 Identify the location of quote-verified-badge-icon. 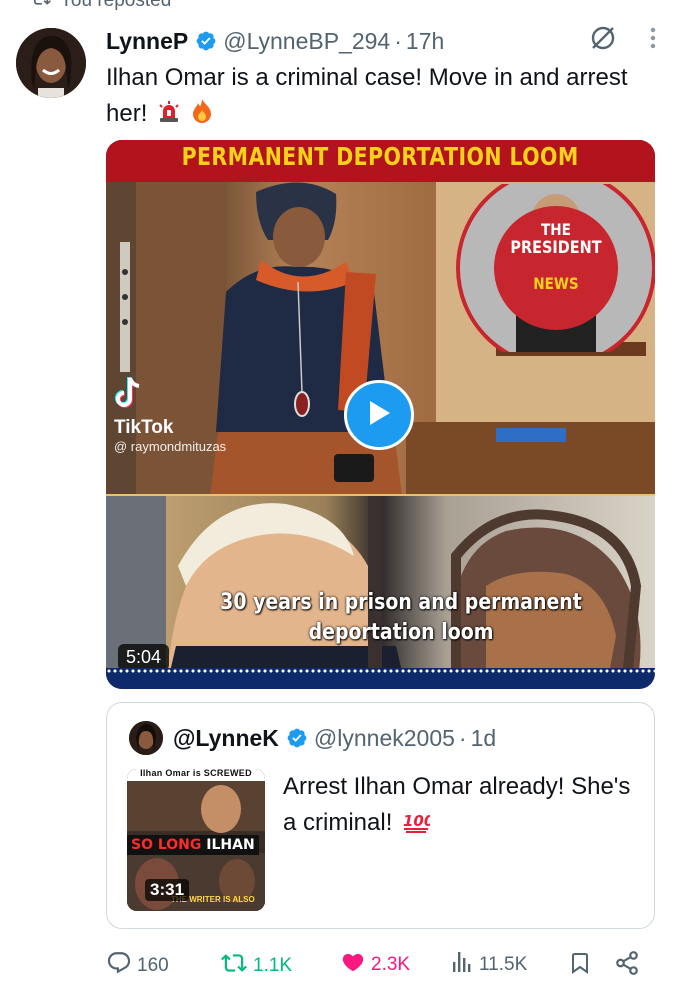
(297, 738).